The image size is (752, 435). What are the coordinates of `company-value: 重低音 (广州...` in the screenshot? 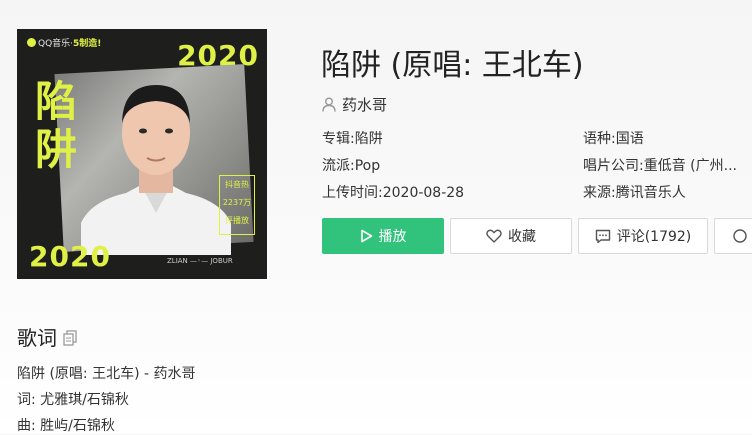 It's located at (690, 166).